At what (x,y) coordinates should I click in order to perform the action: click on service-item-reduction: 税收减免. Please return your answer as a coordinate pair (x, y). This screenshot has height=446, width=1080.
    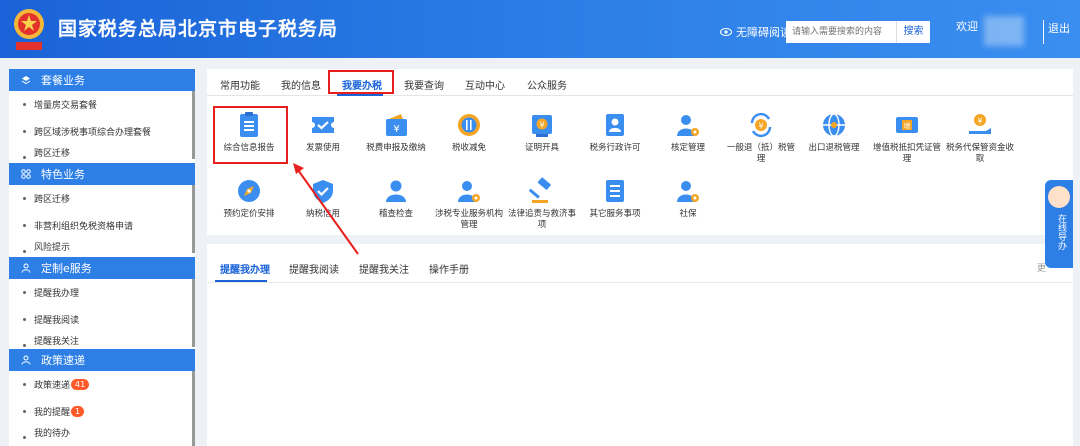
    Looking at the image, I should click on (469, 132).